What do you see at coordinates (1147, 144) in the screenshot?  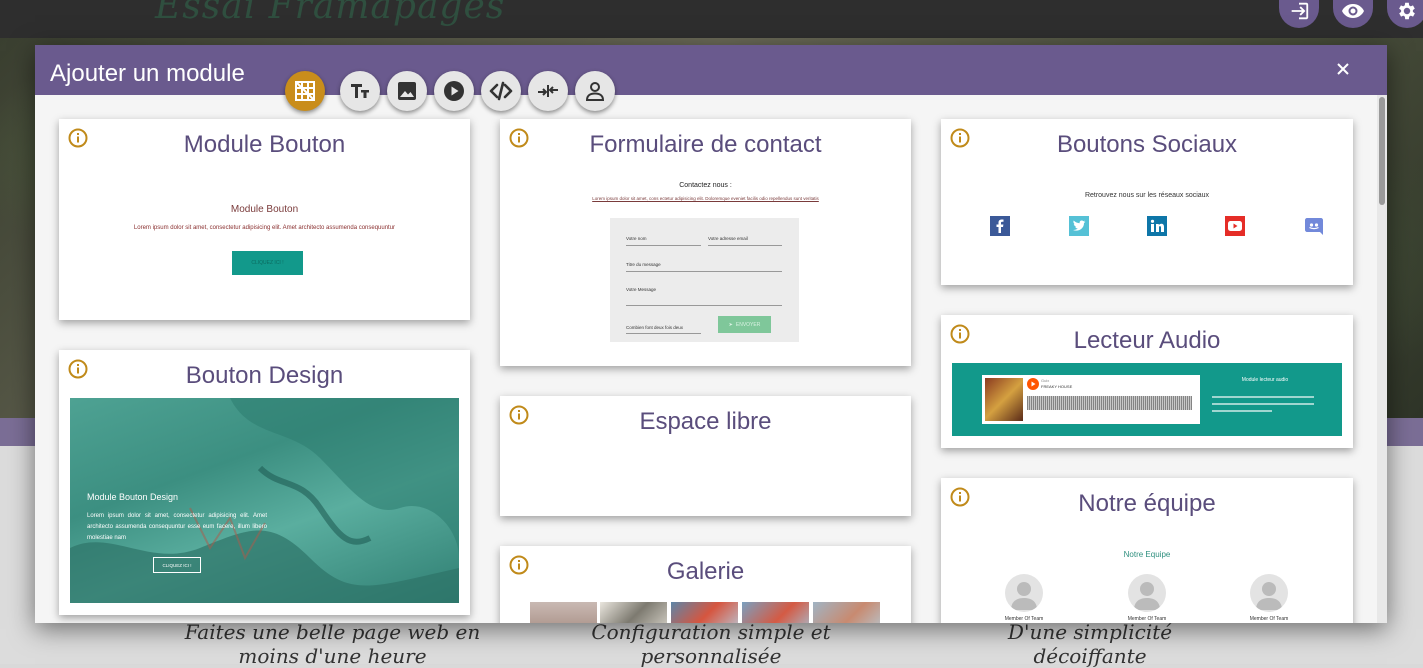 I see `card-title: Boutons Sociaux` at bounding box center [1147, 144].